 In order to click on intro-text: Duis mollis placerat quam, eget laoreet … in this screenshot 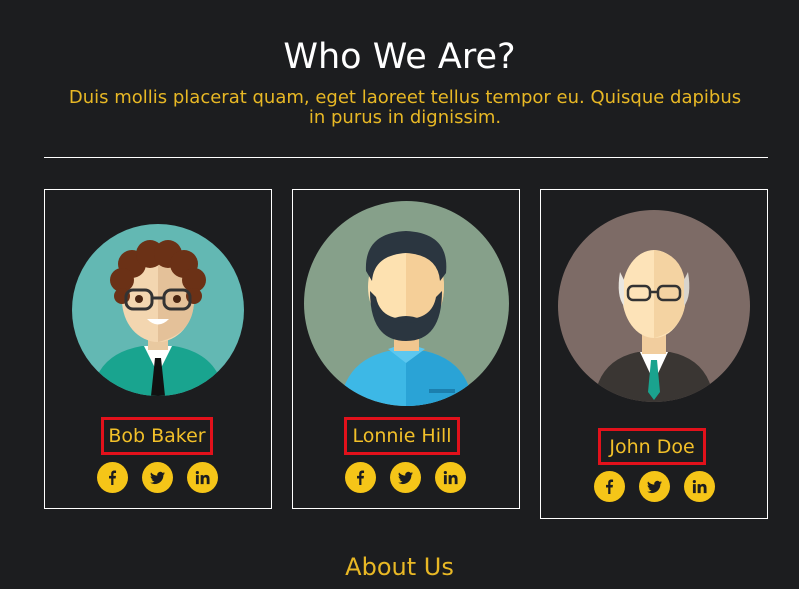, I will do `click(405, 107)`.